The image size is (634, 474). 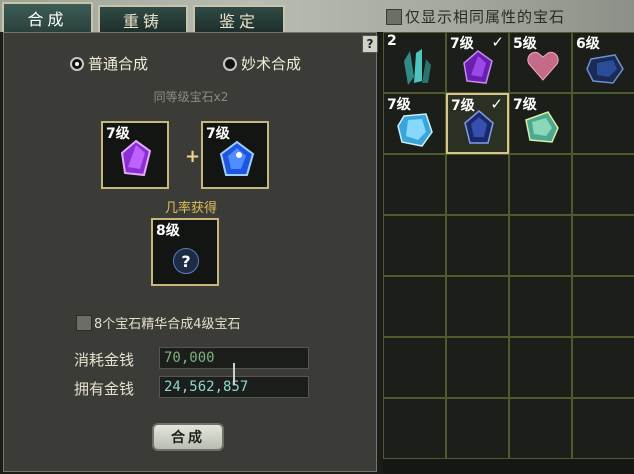 I want to click on essence-checkbox, so click(x=84, y=323).